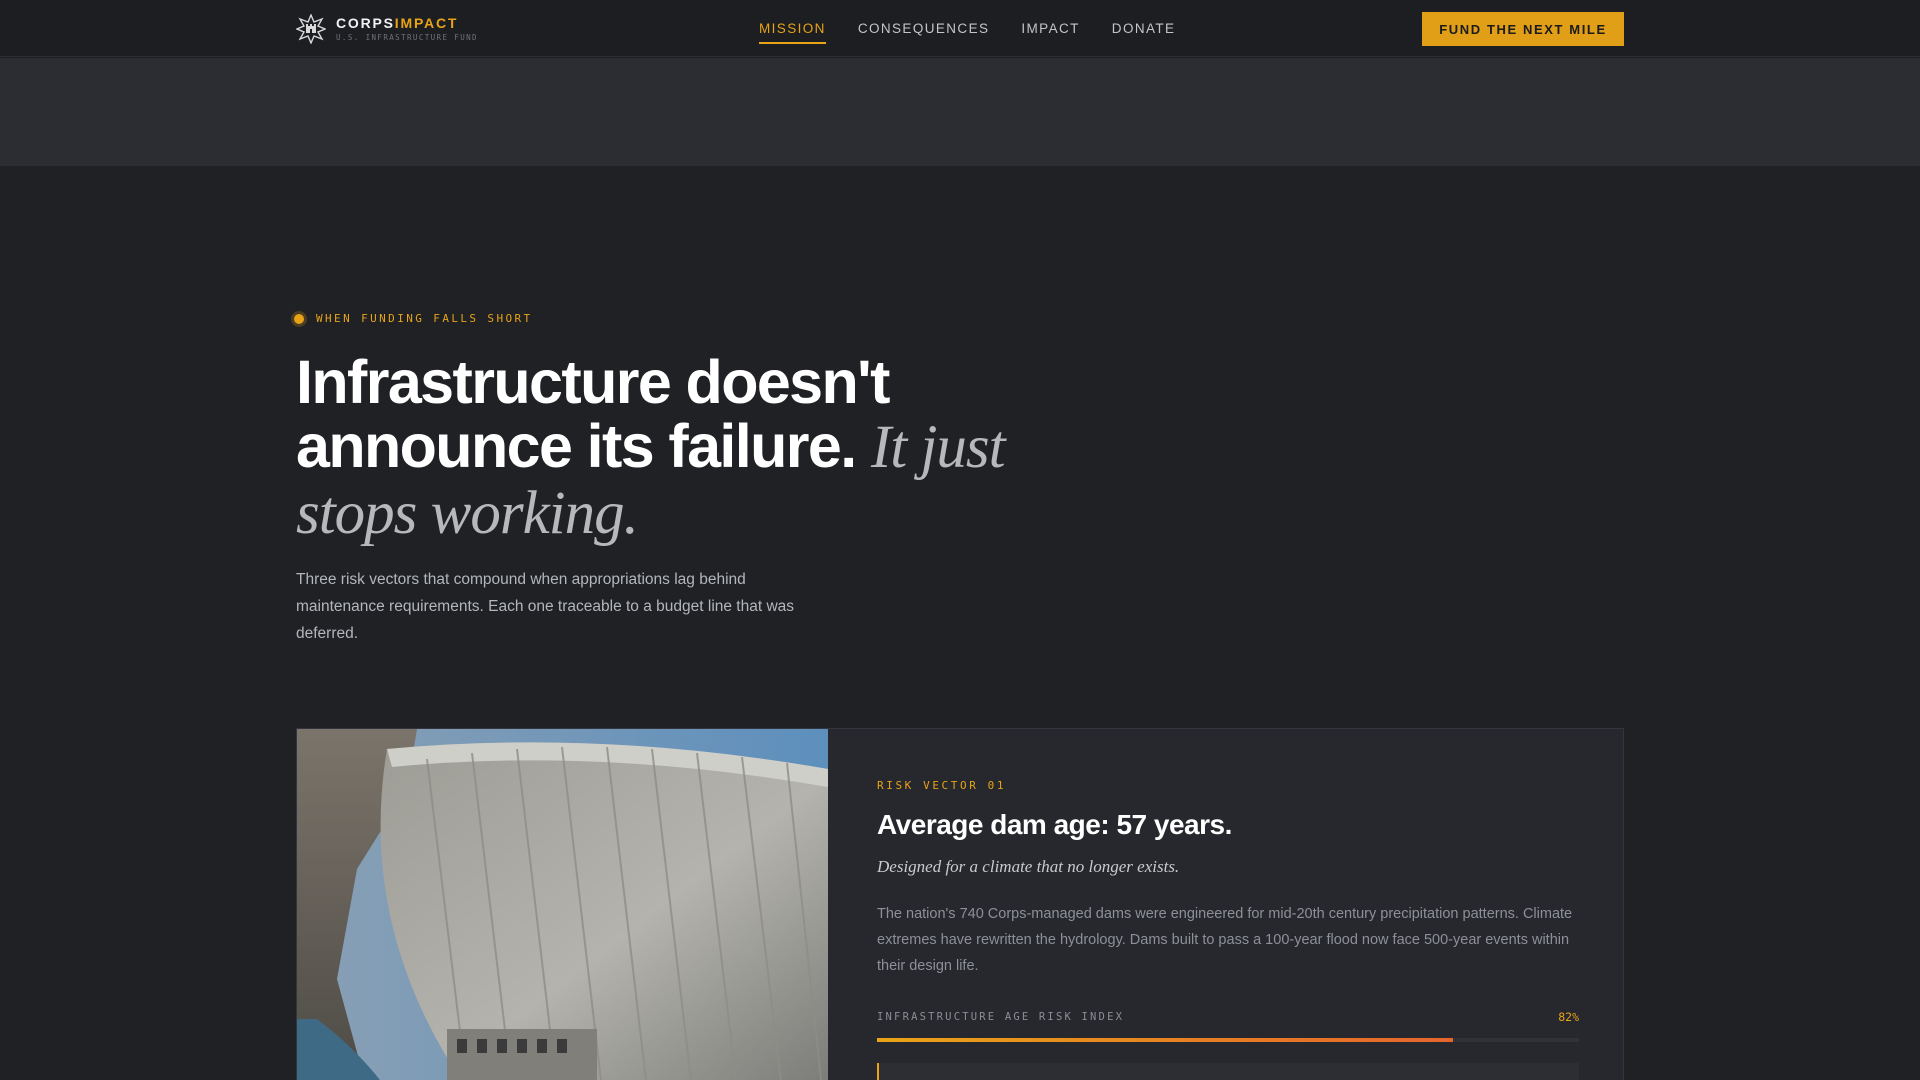 This screenshot has height=1080, width=1920. I want to click on concrete-dam-photo-icon, so click(562, 904).